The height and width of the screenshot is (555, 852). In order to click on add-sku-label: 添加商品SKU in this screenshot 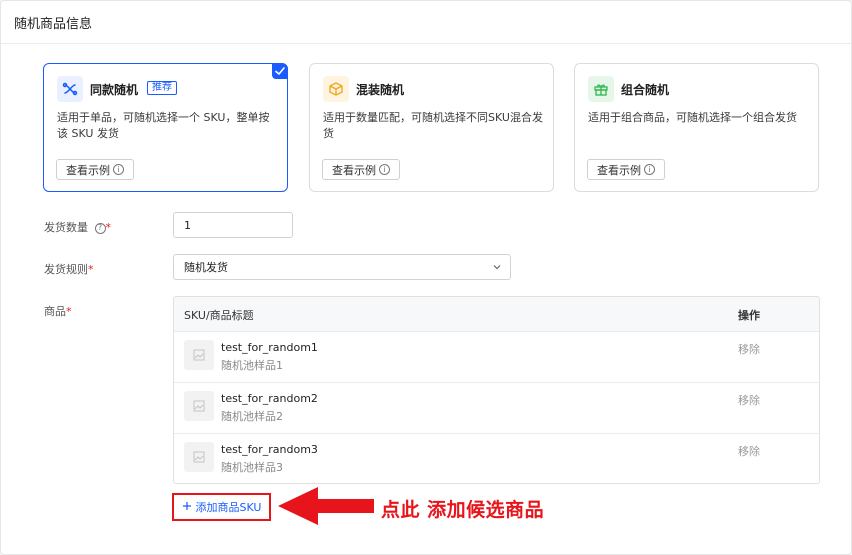, I will do `click(228, 507)`.